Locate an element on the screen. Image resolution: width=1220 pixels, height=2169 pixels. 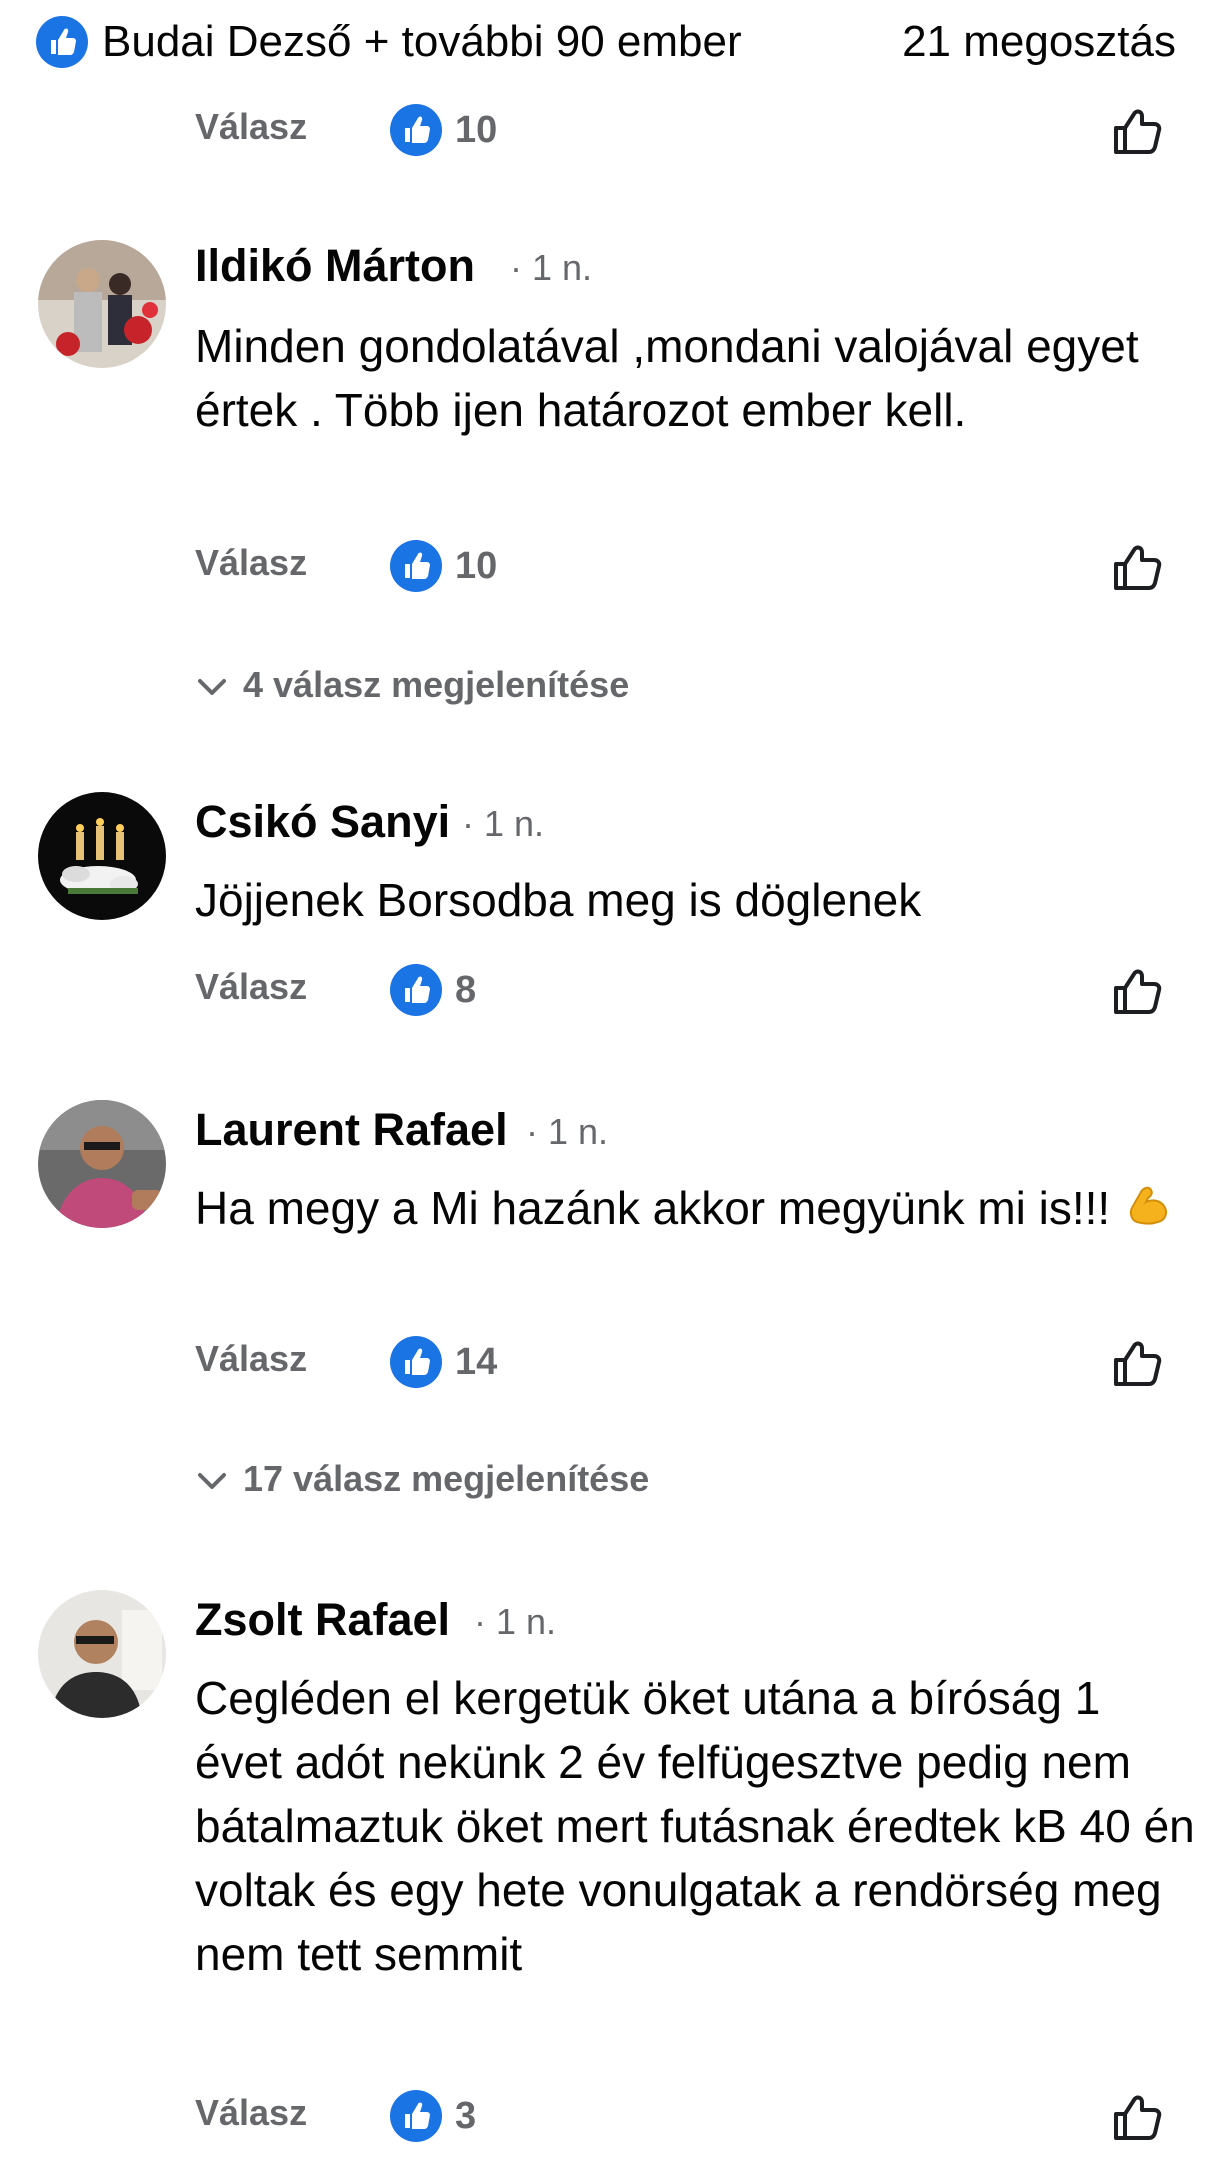
view-replies-button: 4 válasz megjelenítése is located at coordinates (412, 686).